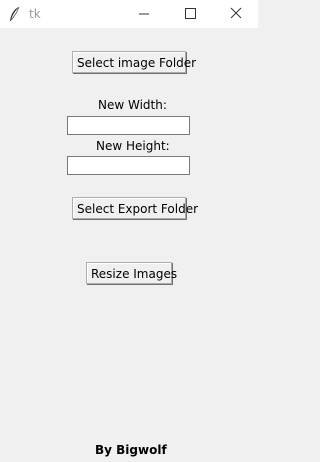  I want to click on maximize-button, so click(190, 14).